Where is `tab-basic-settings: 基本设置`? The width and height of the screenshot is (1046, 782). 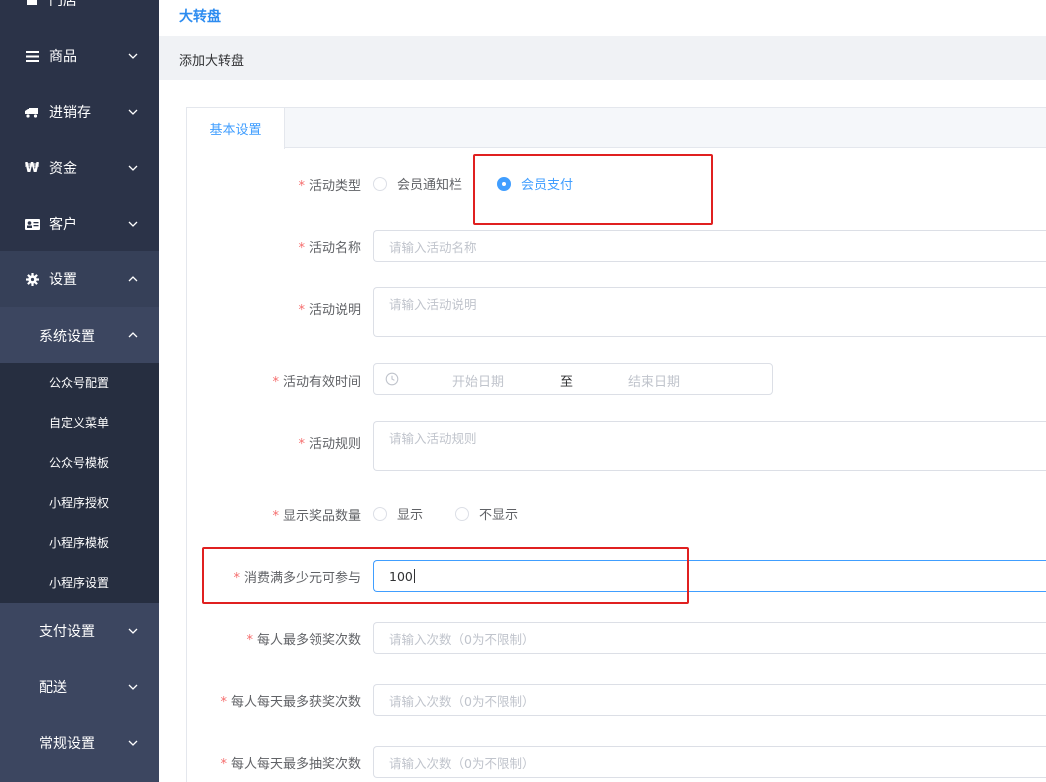 tab-basic-settings: 基本设置 is located at coordinates (236, 128).